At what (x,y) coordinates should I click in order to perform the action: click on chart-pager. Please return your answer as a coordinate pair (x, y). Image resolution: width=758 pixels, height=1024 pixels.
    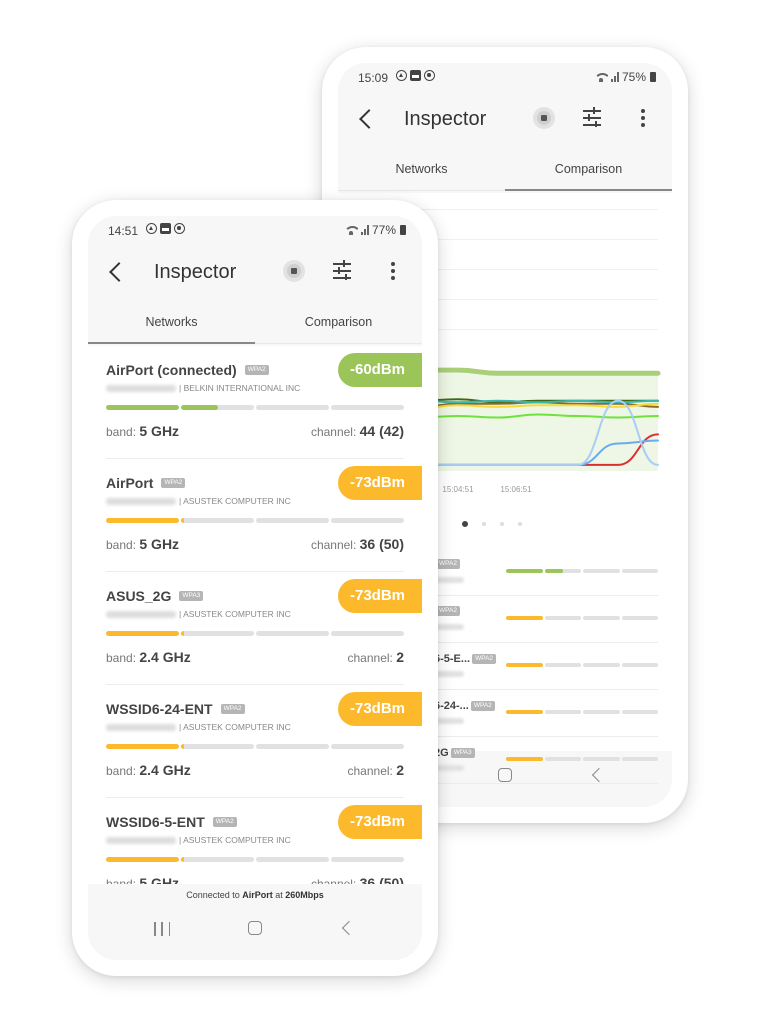
    Looking at the image, I should click on (492, 524).